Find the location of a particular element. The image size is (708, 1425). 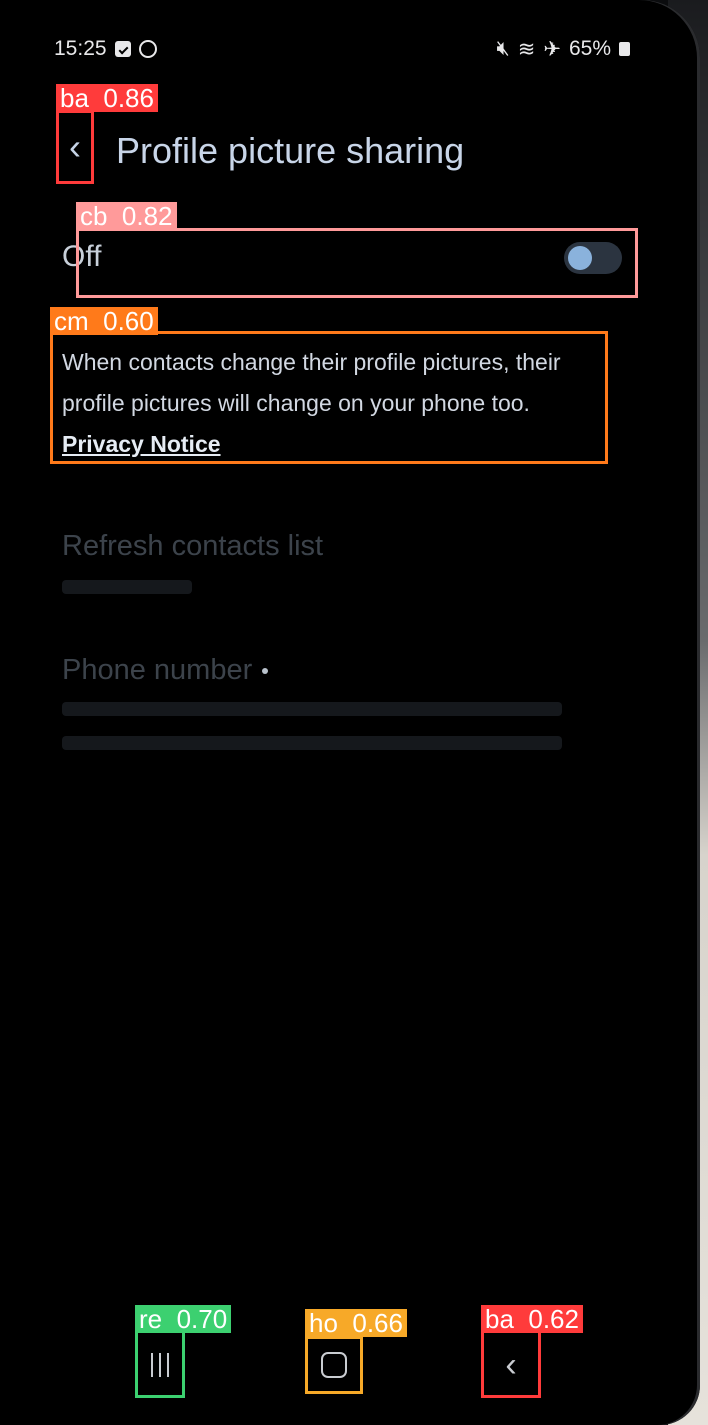

annotation-box-back is located at coordinates (75, 147).